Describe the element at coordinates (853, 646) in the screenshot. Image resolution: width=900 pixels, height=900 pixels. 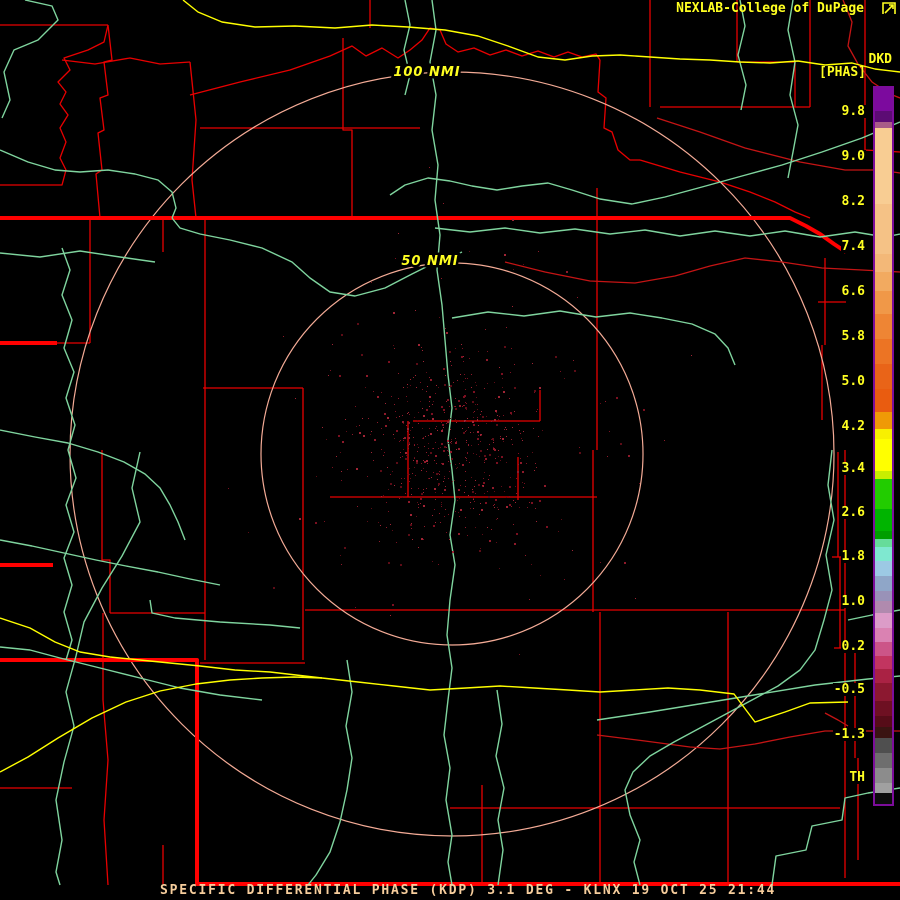
I see `color-scale-tick-label: 0.2` at that location.